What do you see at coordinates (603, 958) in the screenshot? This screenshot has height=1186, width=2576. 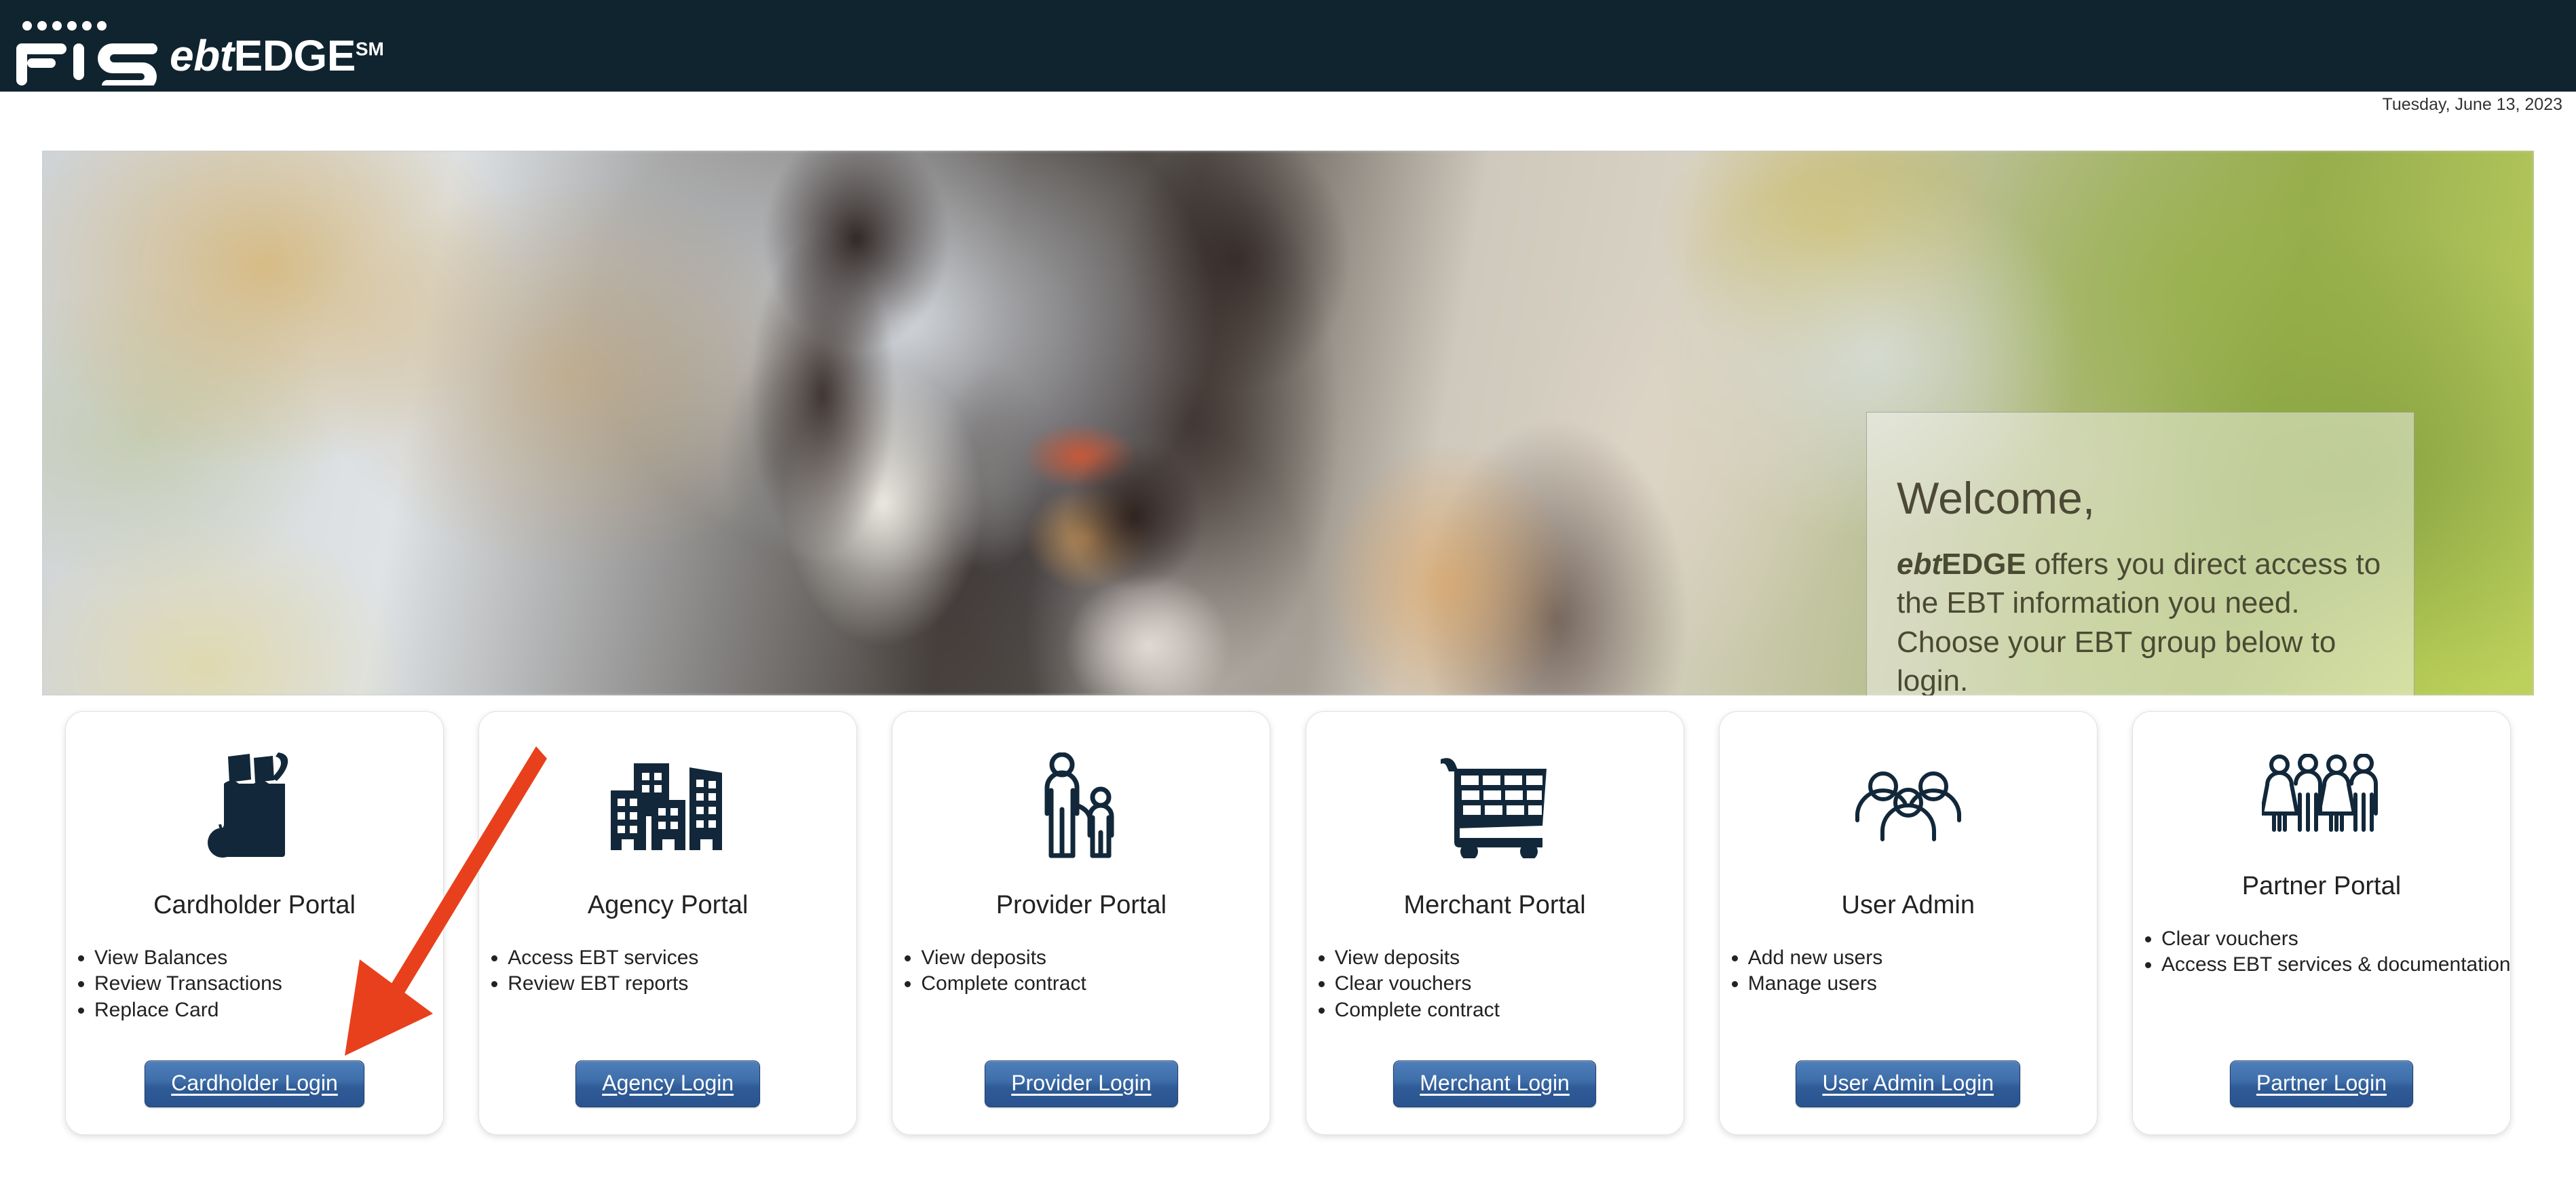 I see `list-item: Access EBT services` at bounding box center [603, 958].